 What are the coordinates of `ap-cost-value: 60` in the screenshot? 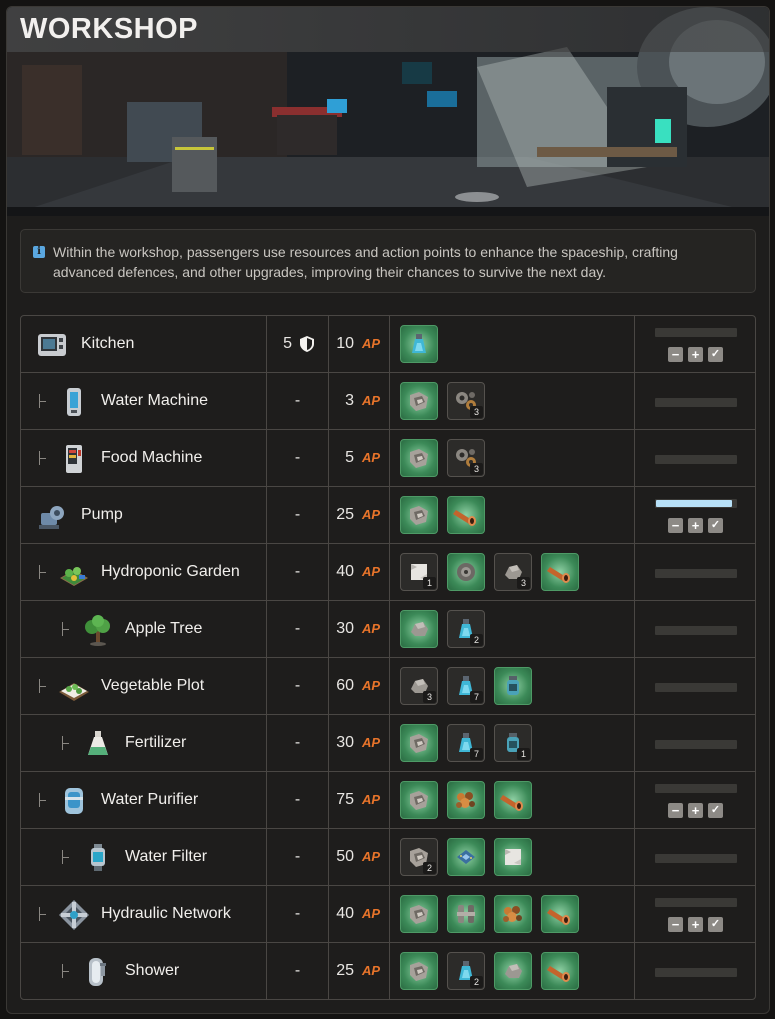 It's located at (345, 685).